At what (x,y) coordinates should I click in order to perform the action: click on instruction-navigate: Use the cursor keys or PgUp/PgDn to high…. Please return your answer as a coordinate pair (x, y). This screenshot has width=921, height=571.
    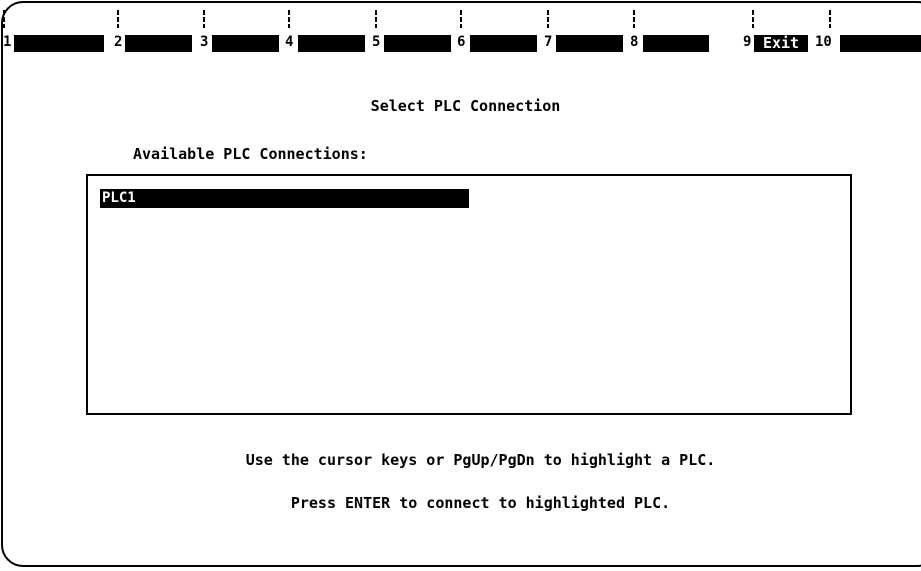
    Looking at the image, I should click on (480, 460).